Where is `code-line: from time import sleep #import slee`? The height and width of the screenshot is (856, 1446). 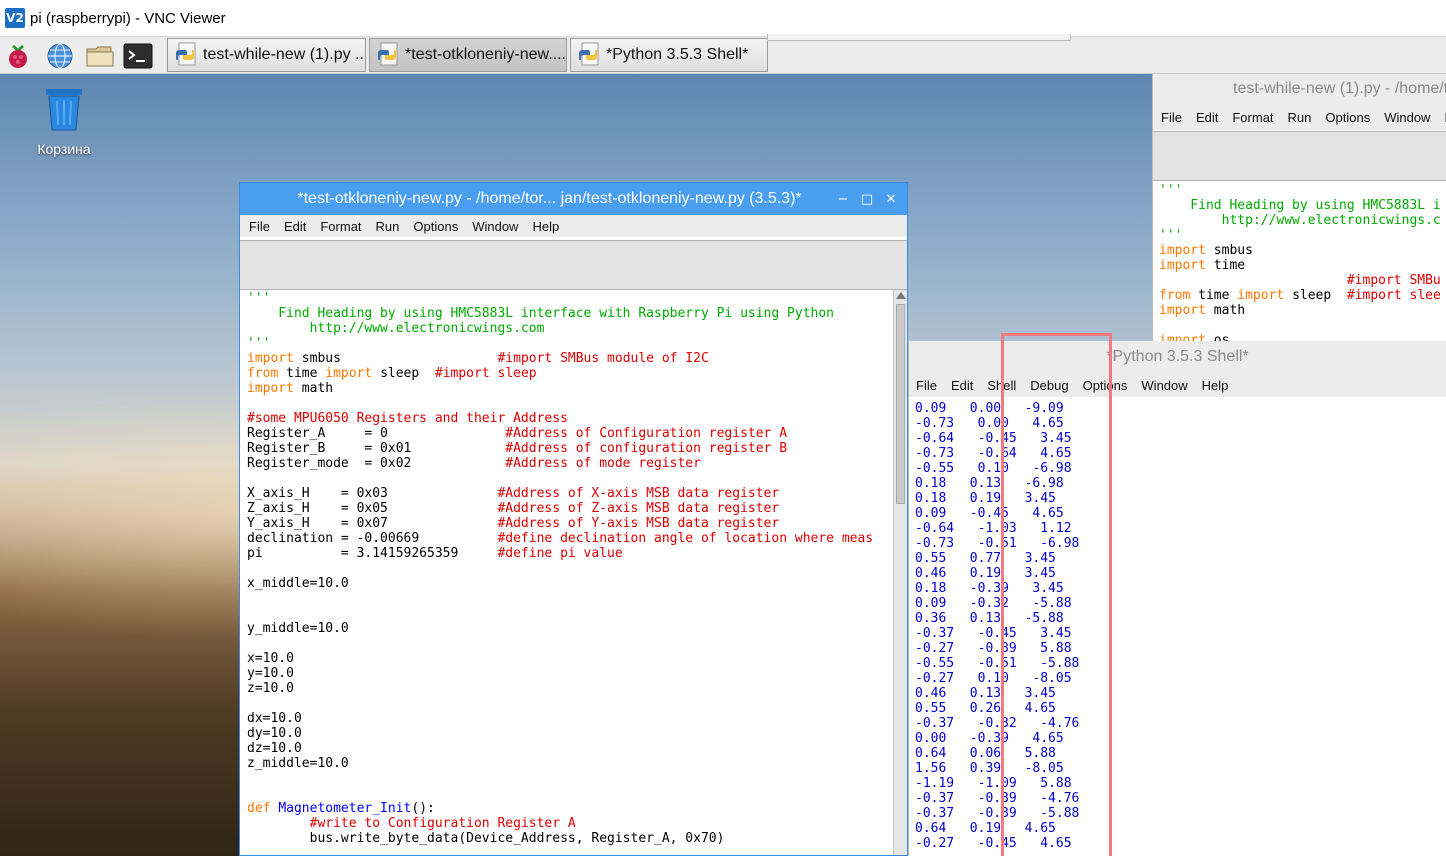
code-line: from time import sleep #import slee is located at coordinates (1300, 295).